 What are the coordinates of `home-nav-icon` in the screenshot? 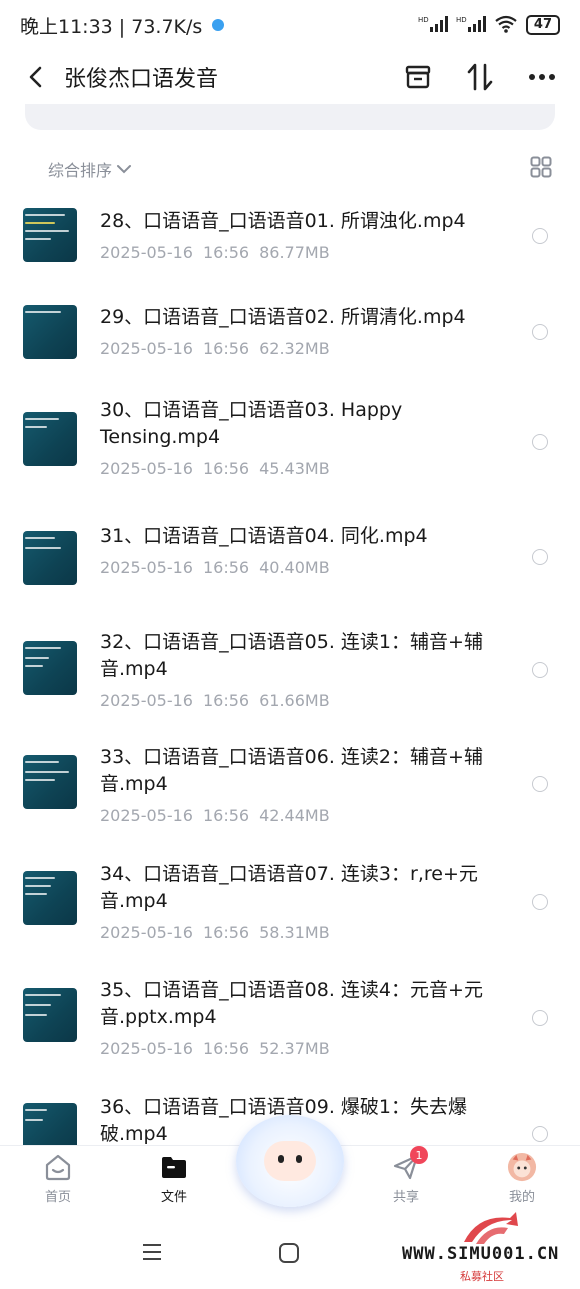 It's located at (289, 1253).